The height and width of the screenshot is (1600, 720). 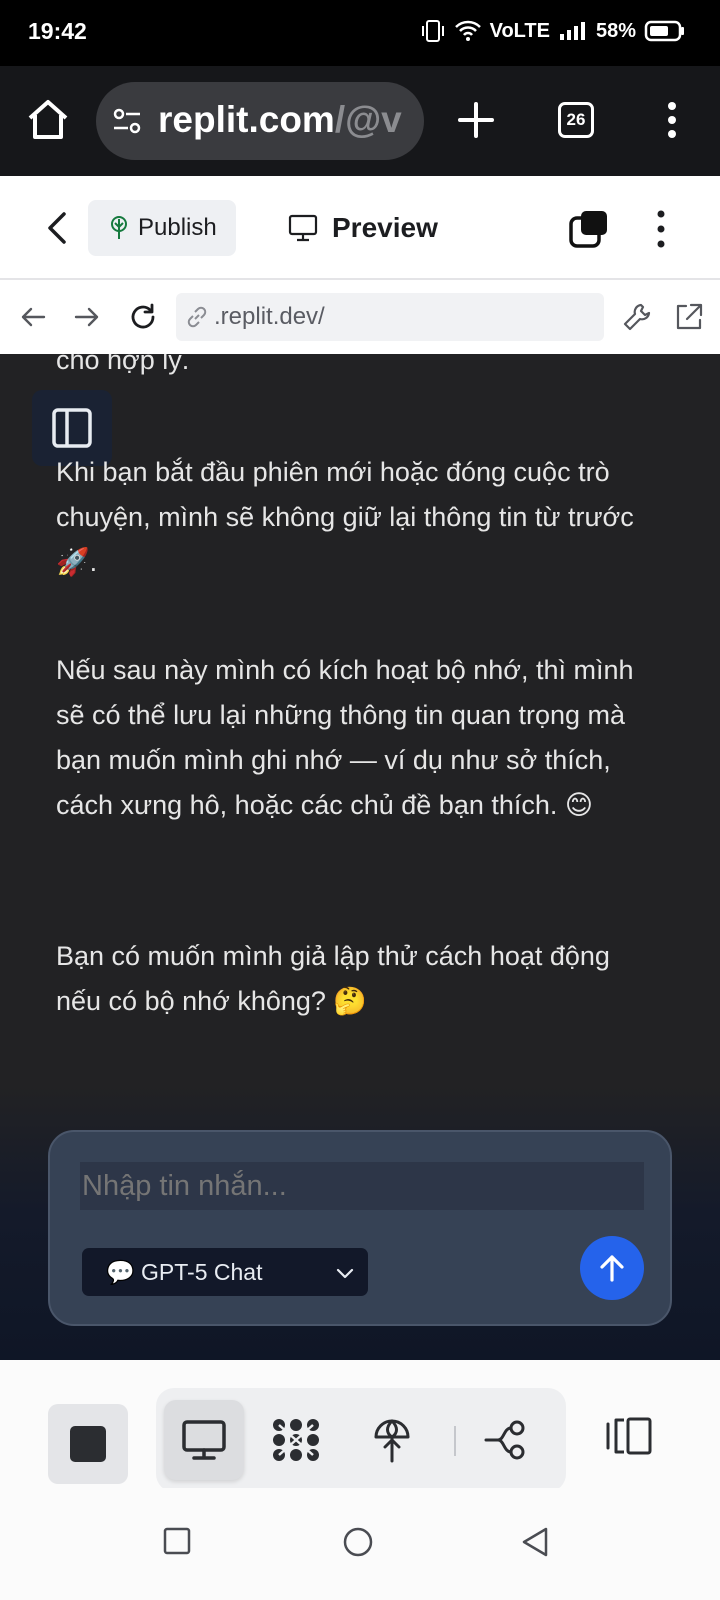 I want to click on signal-icon, so click(x=572, y=31).